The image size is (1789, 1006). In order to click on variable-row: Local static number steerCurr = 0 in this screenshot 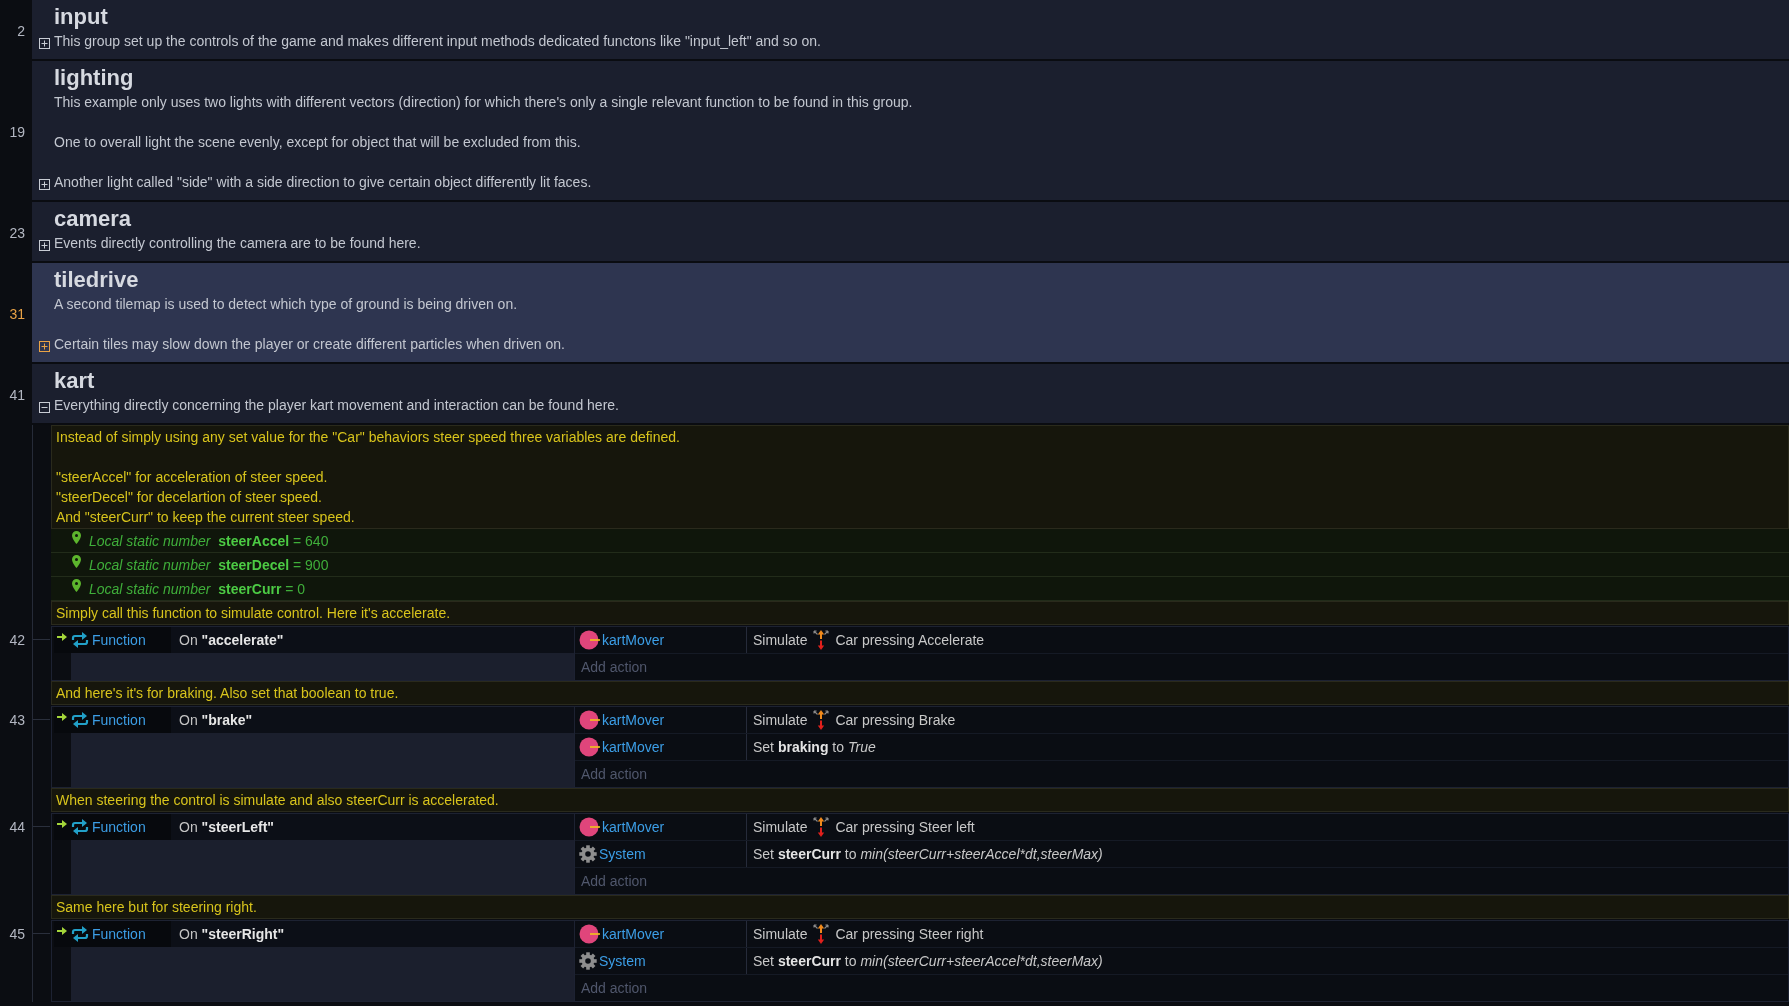, I will do `click(920, 589)`.